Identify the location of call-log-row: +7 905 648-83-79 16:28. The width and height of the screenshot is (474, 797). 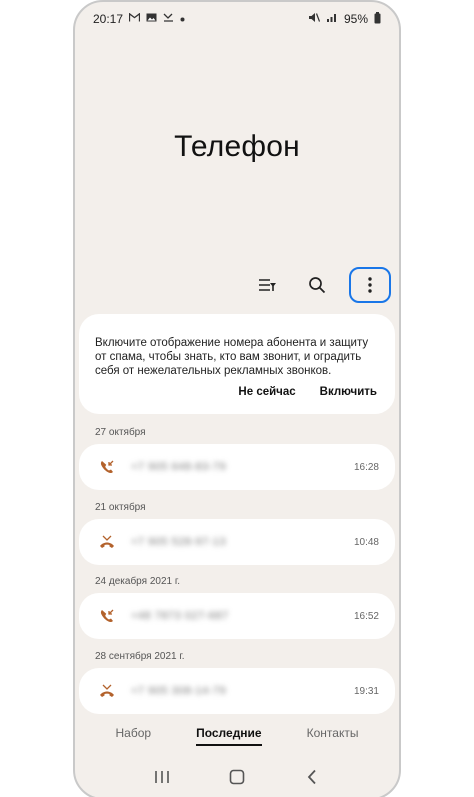
(237, 467).